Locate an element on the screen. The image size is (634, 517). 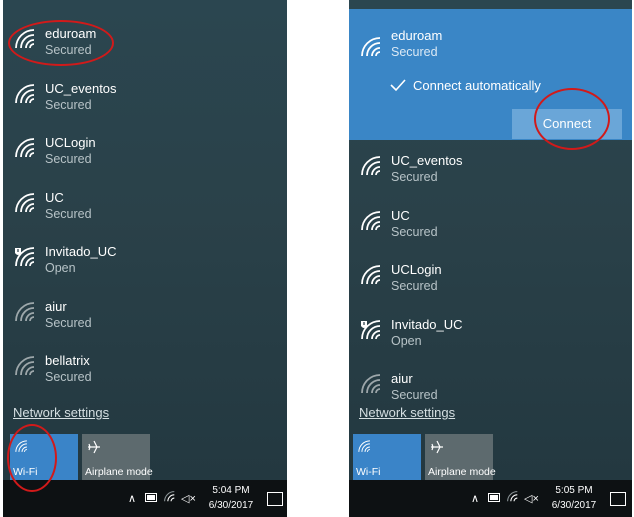
wifi-tile-label: Wi-Fi is located at coordinates (368, 472).